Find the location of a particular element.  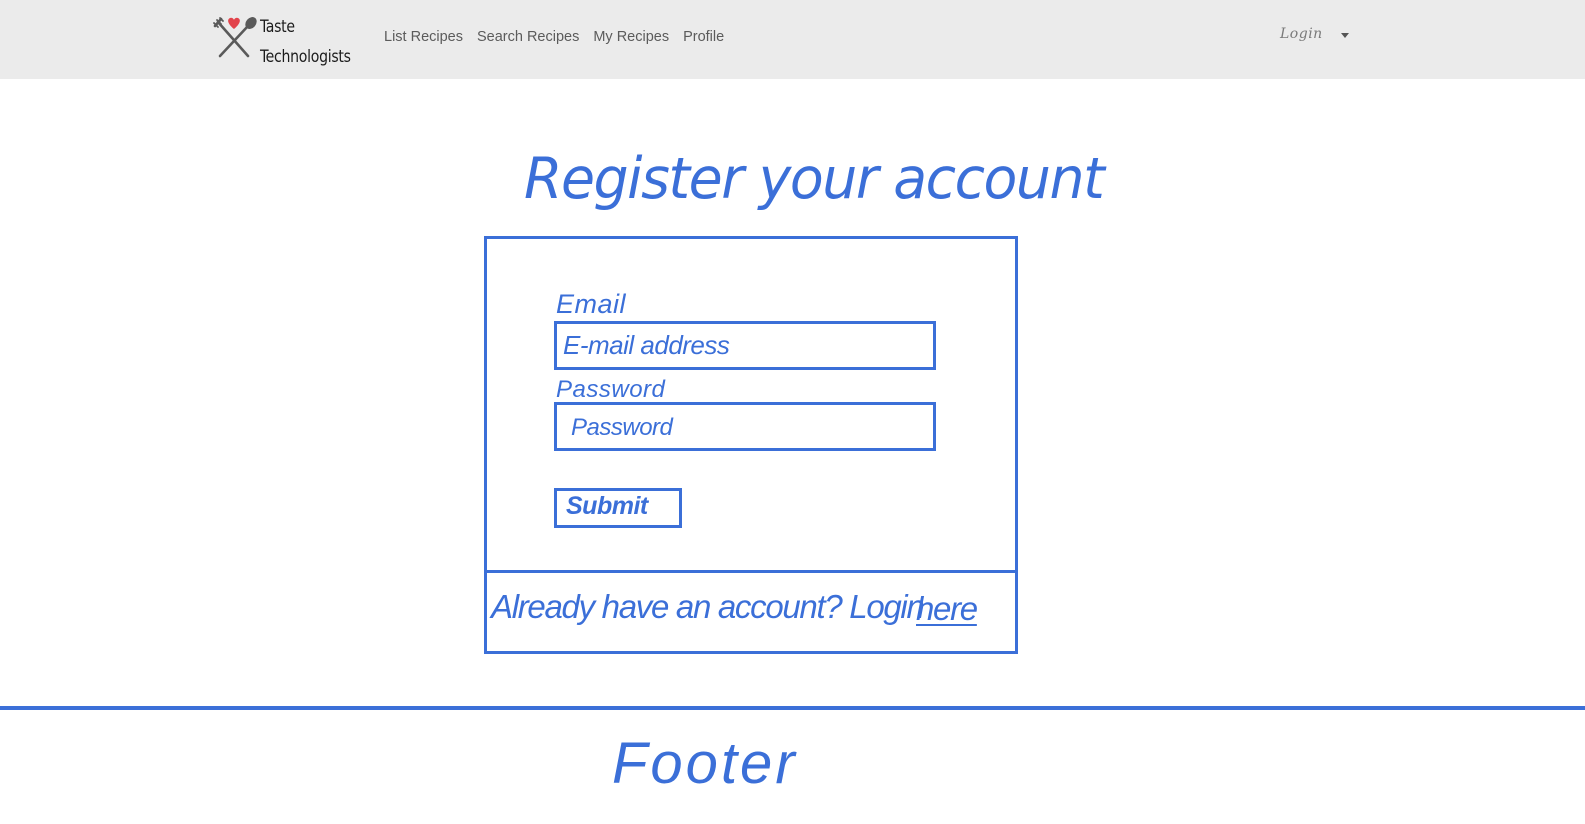

email-label: Email is located at coordinates (591, 304).